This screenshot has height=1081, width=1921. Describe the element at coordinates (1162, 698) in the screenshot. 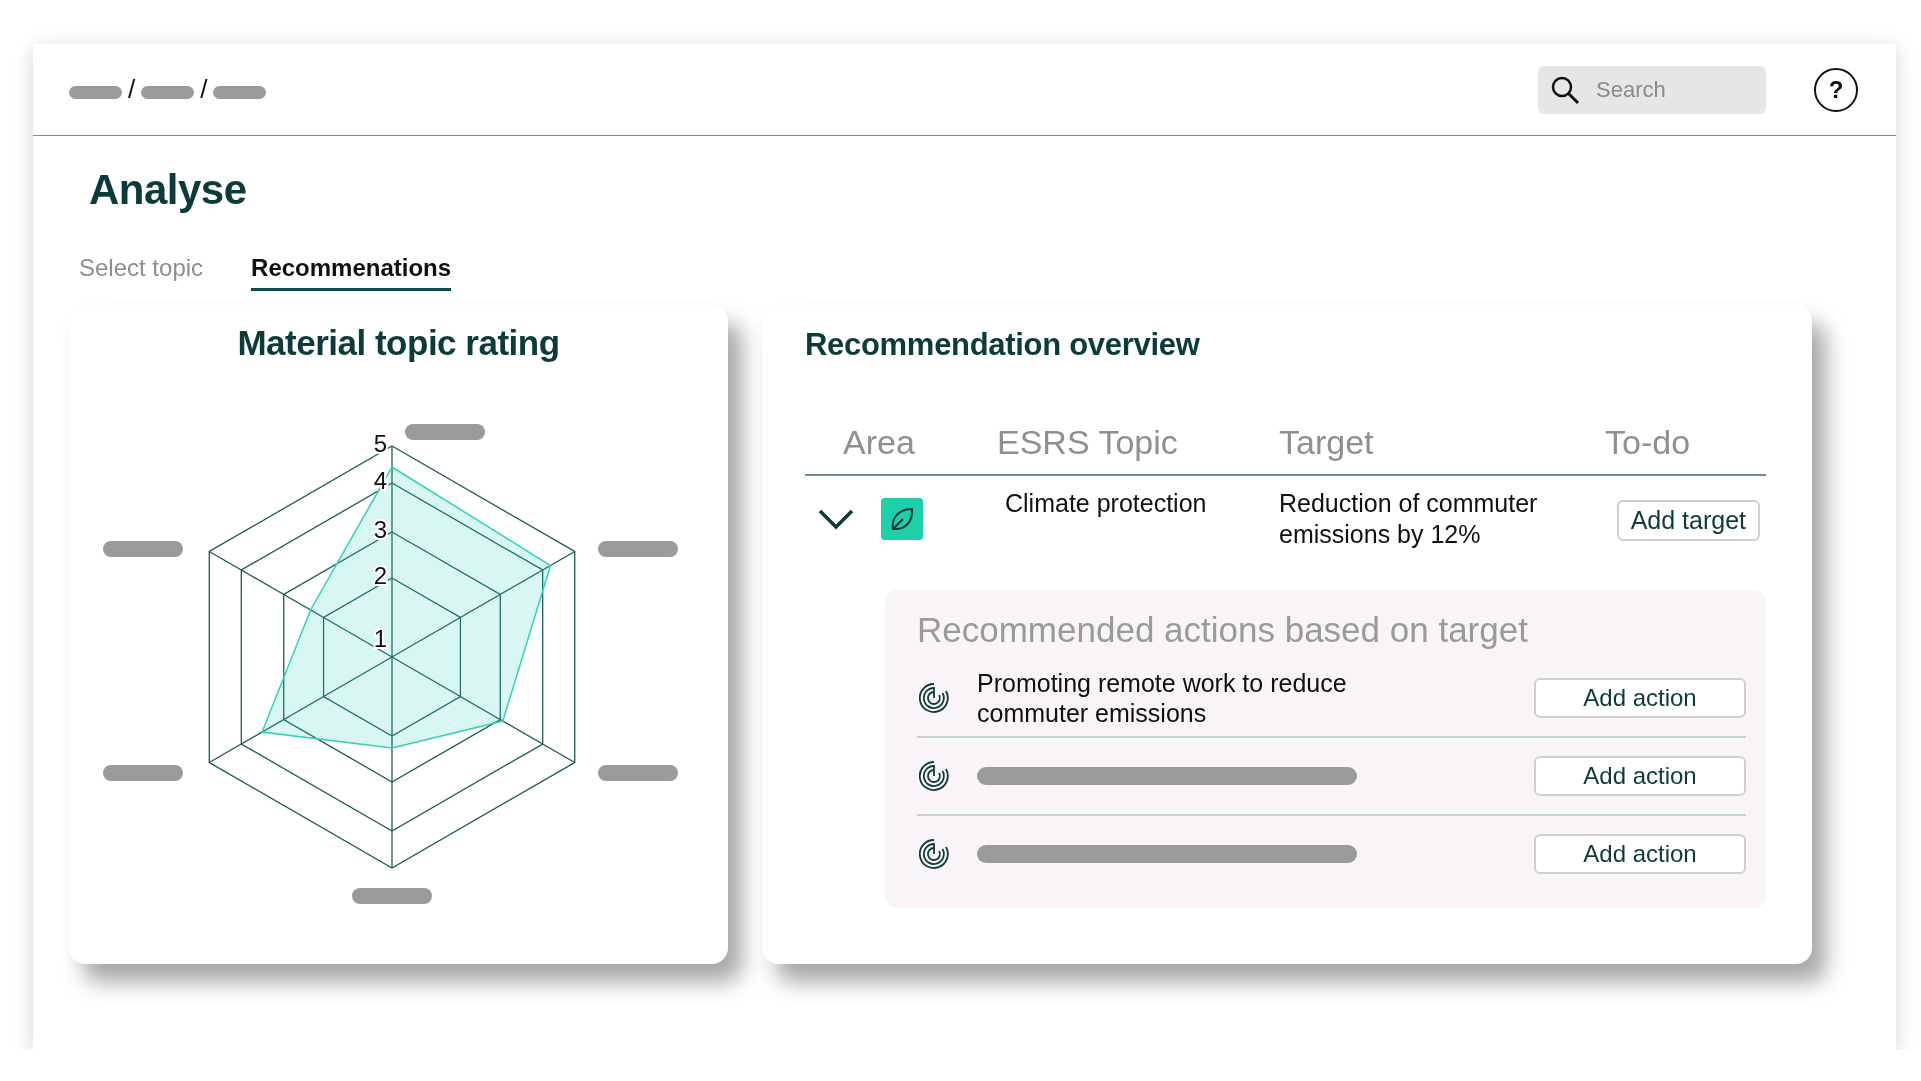

I see `action-text: Promoting remote work to reduce commuter emissions` at that location.